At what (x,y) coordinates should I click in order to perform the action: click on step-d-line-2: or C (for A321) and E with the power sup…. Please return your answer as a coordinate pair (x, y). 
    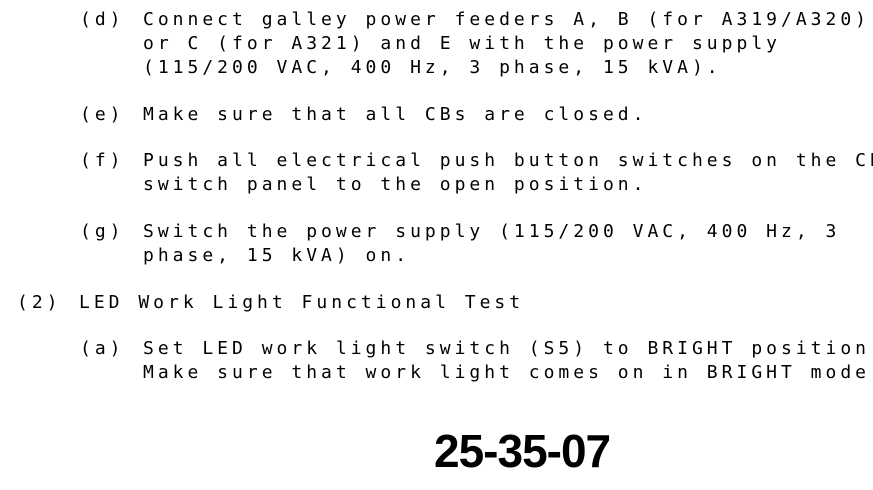
    Looking at the image, I should click on (462, 43).